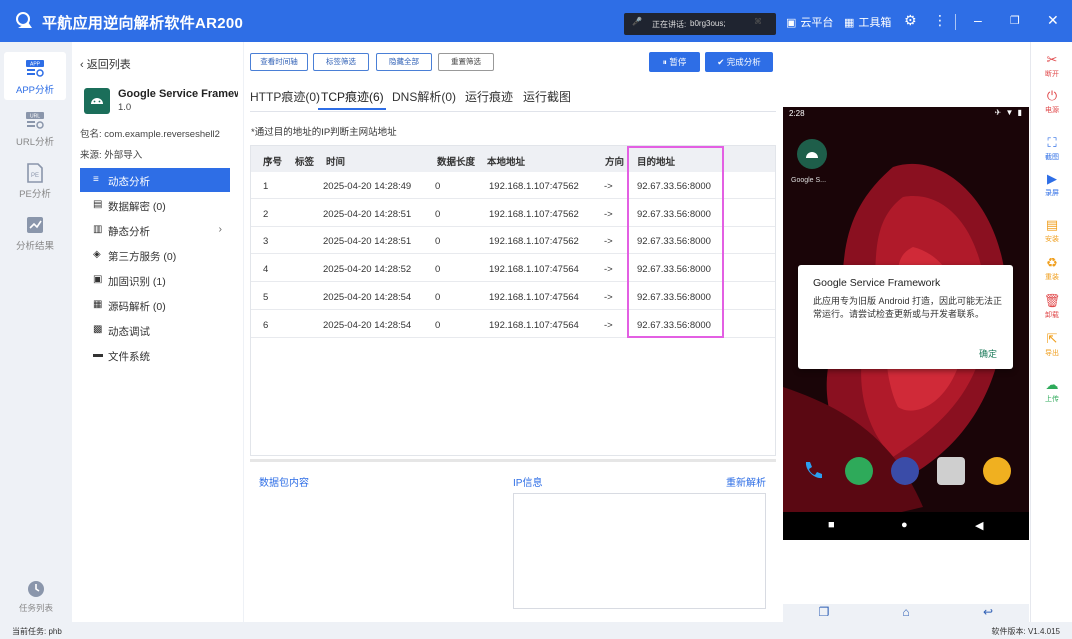 The width and height of the screenshot is (1072, 639). I want to click on tool-label: 安装, so click(1052, 239).